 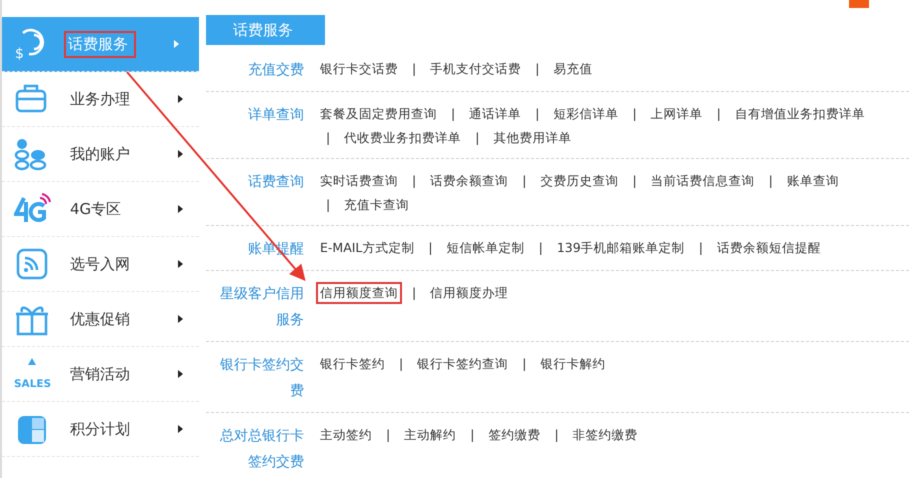 I want to click on service-link: 当前话费信息查询, so click(x=702, y=181).